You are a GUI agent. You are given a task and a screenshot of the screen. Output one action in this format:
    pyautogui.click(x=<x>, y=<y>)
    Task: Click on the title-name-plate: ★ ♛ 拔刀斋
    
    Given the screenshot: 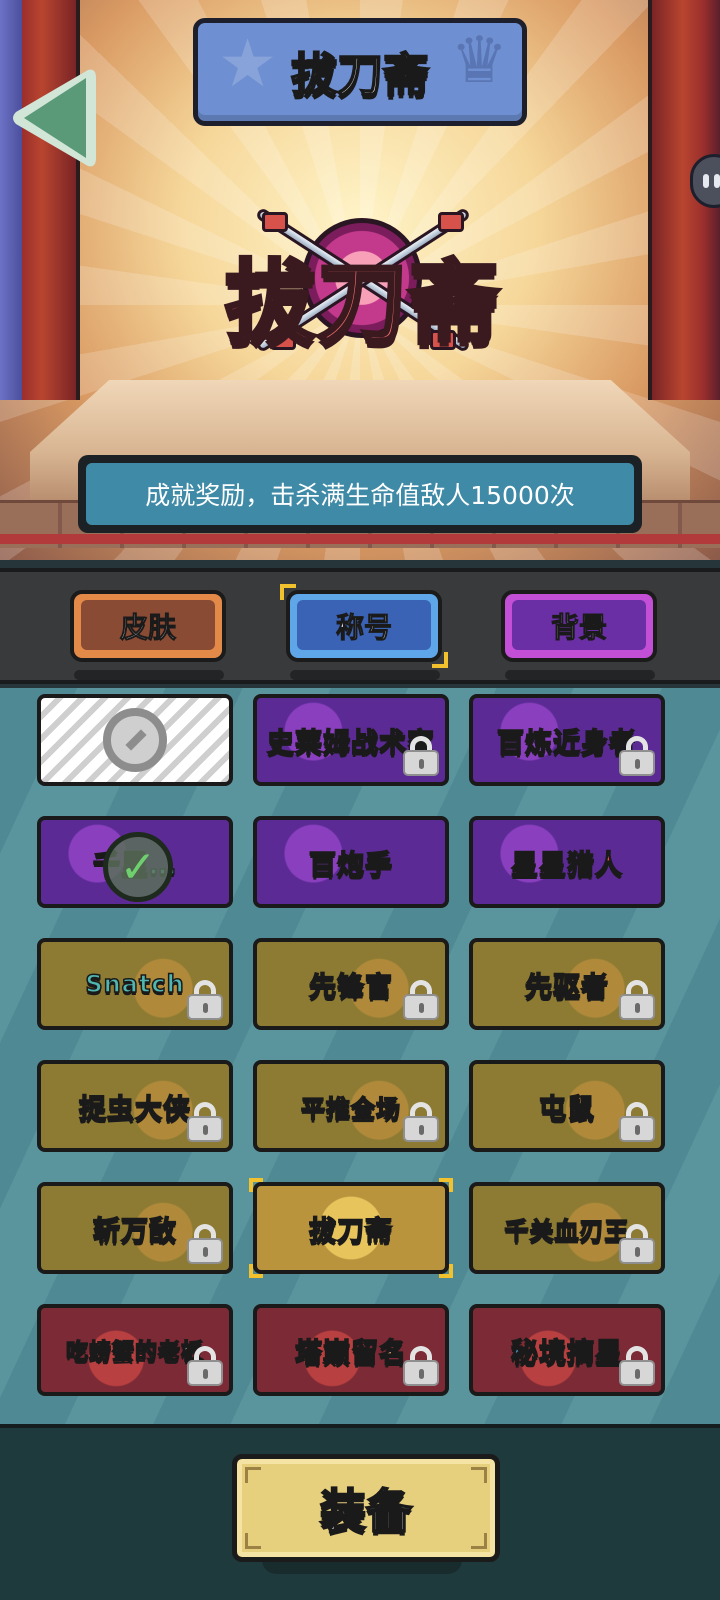 What is the action you would take?
    pyautogui.click(x=360, y=72)
    